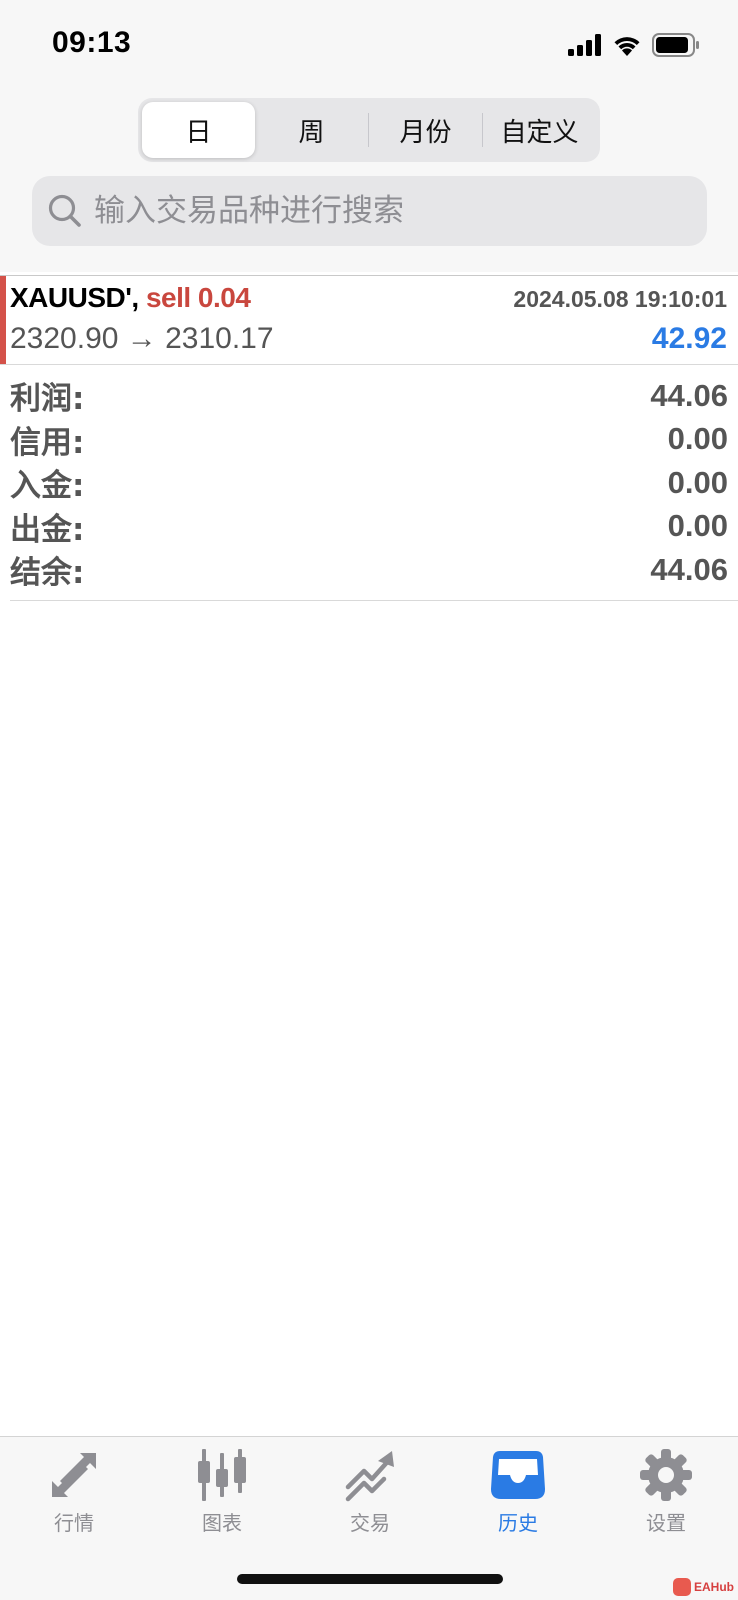  I want to click on summary-label: 入金:, so click(47, 486).